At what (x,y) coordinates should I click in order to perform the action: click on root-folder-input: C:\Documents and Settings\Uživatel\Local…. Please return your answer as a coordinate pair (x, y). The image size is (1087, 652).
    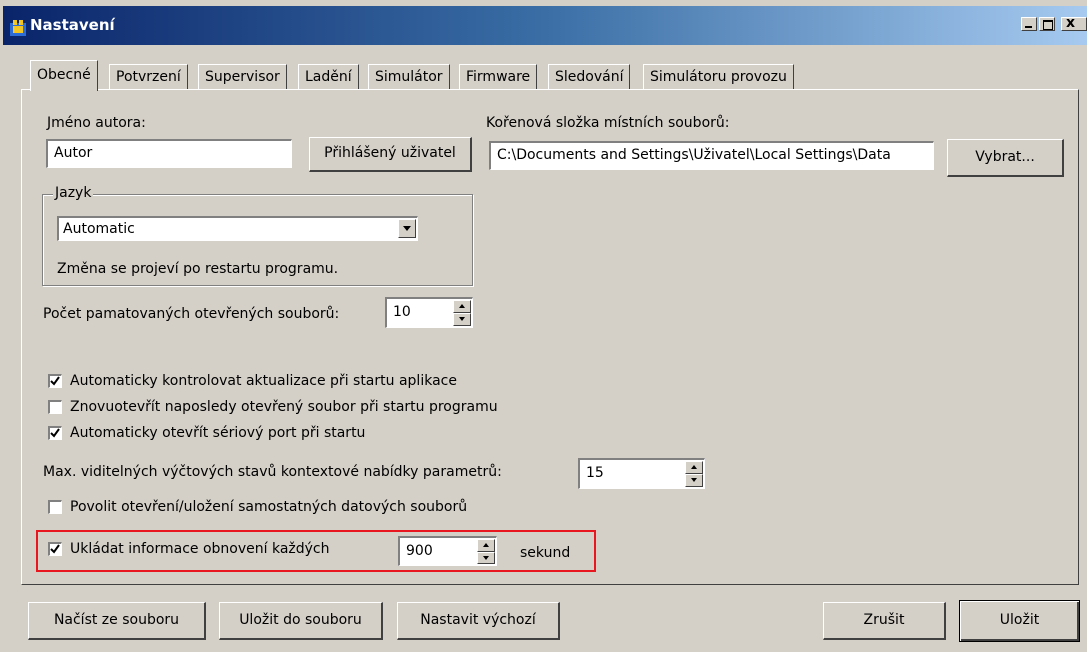
    Looking at the image, I should click on (711, 155).